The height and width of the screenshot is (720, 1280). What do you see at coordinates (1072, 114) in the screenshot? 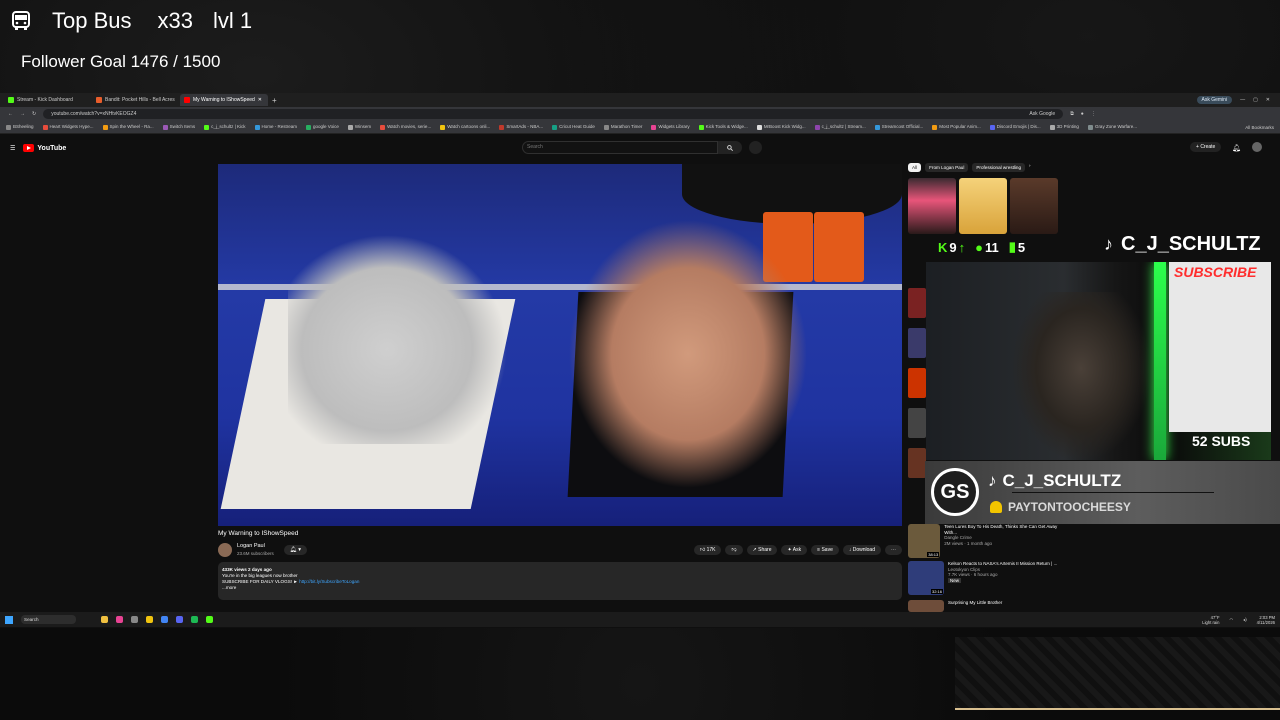
I see `extensions-icon: ⧉` at bounding box center [1072, 114].